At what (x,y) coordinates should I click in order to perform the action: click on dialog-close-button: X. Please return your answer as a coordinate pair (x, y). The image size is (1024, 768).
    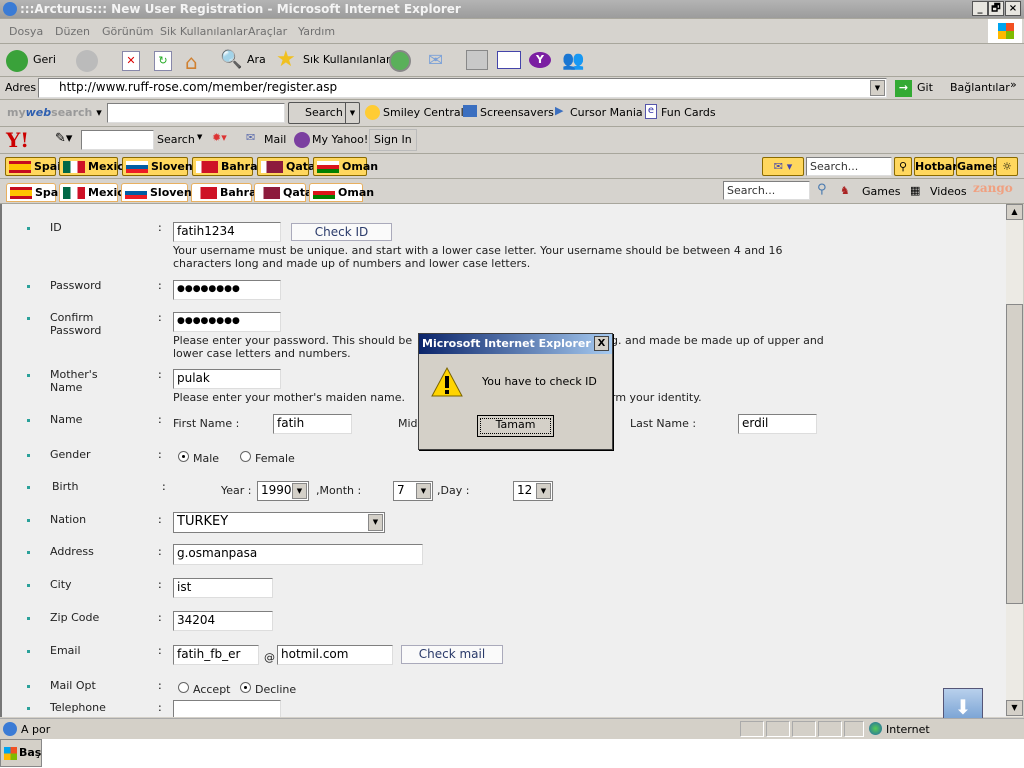
    Looking at the image, I should click on (601, 343).